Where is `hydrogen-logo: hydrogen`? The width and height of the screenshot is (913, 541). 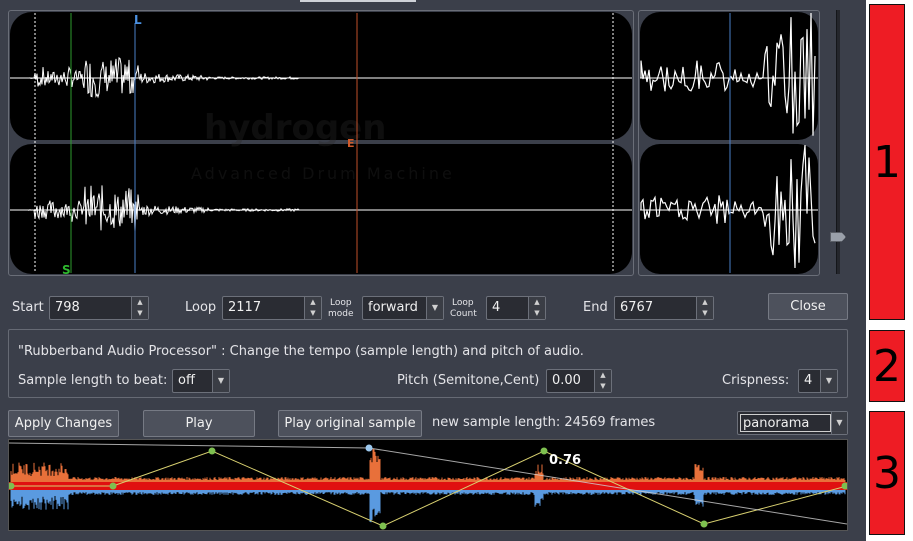
hydrogen-logo: hydrogen is located at coordinates (295, 128).